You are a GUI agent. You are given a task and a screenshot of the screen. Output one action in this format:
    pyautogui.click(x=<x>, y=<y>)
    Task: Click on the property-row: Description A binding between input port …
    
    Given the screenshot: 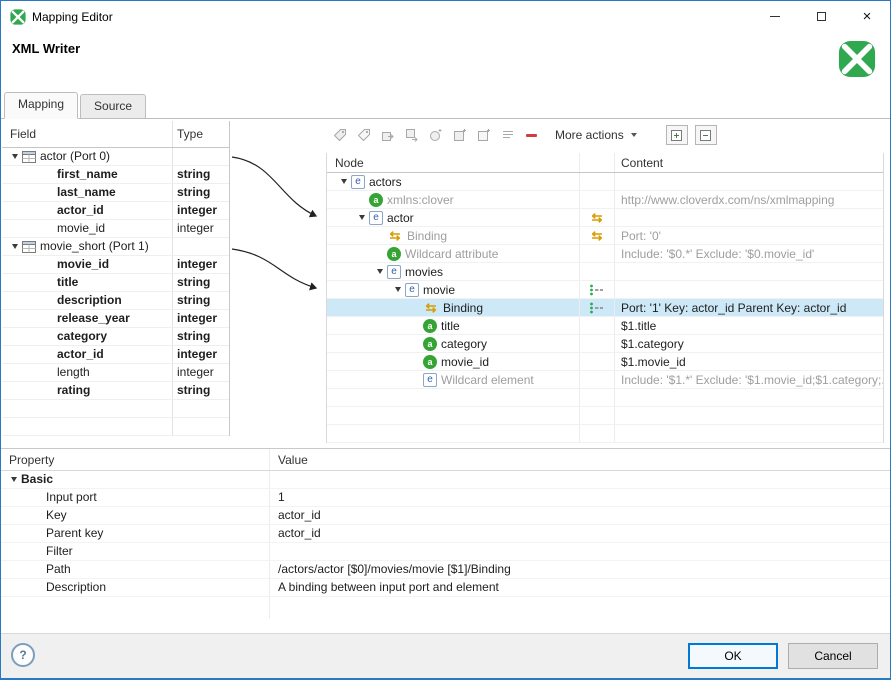 What is the action you would take?
    pyautogui.click(x=445, y=588)
    